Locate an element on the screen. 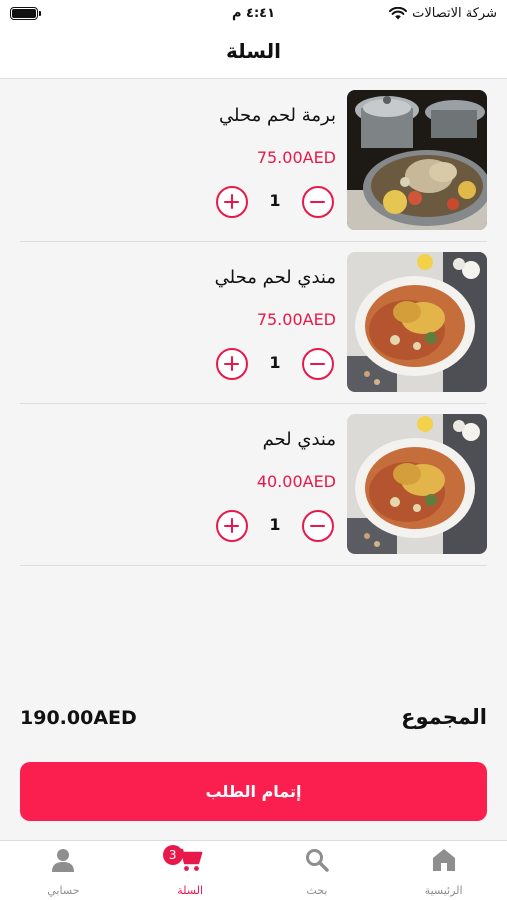 This screenshot has width=507, height=900. nav-item-cart: 3 السلة is located at coordinates (190, 870).